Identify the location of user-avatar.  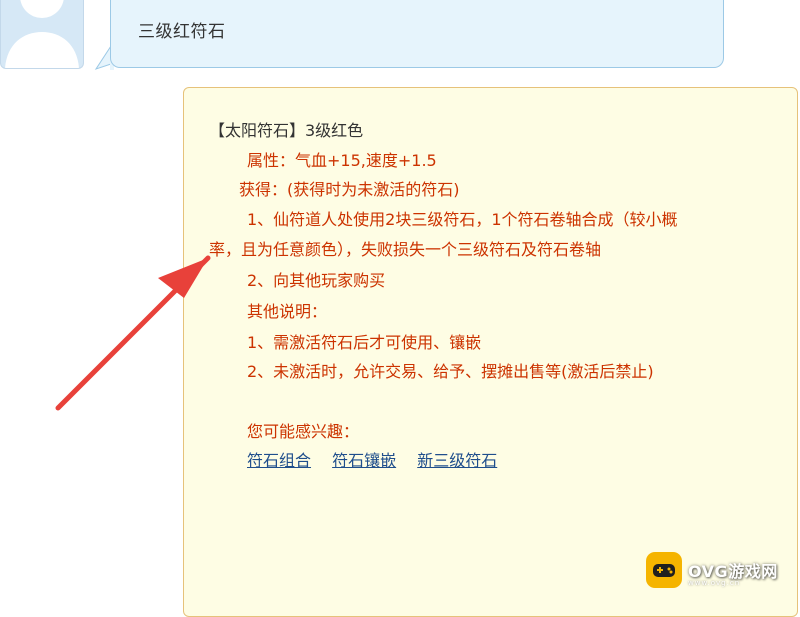
(42, 34).